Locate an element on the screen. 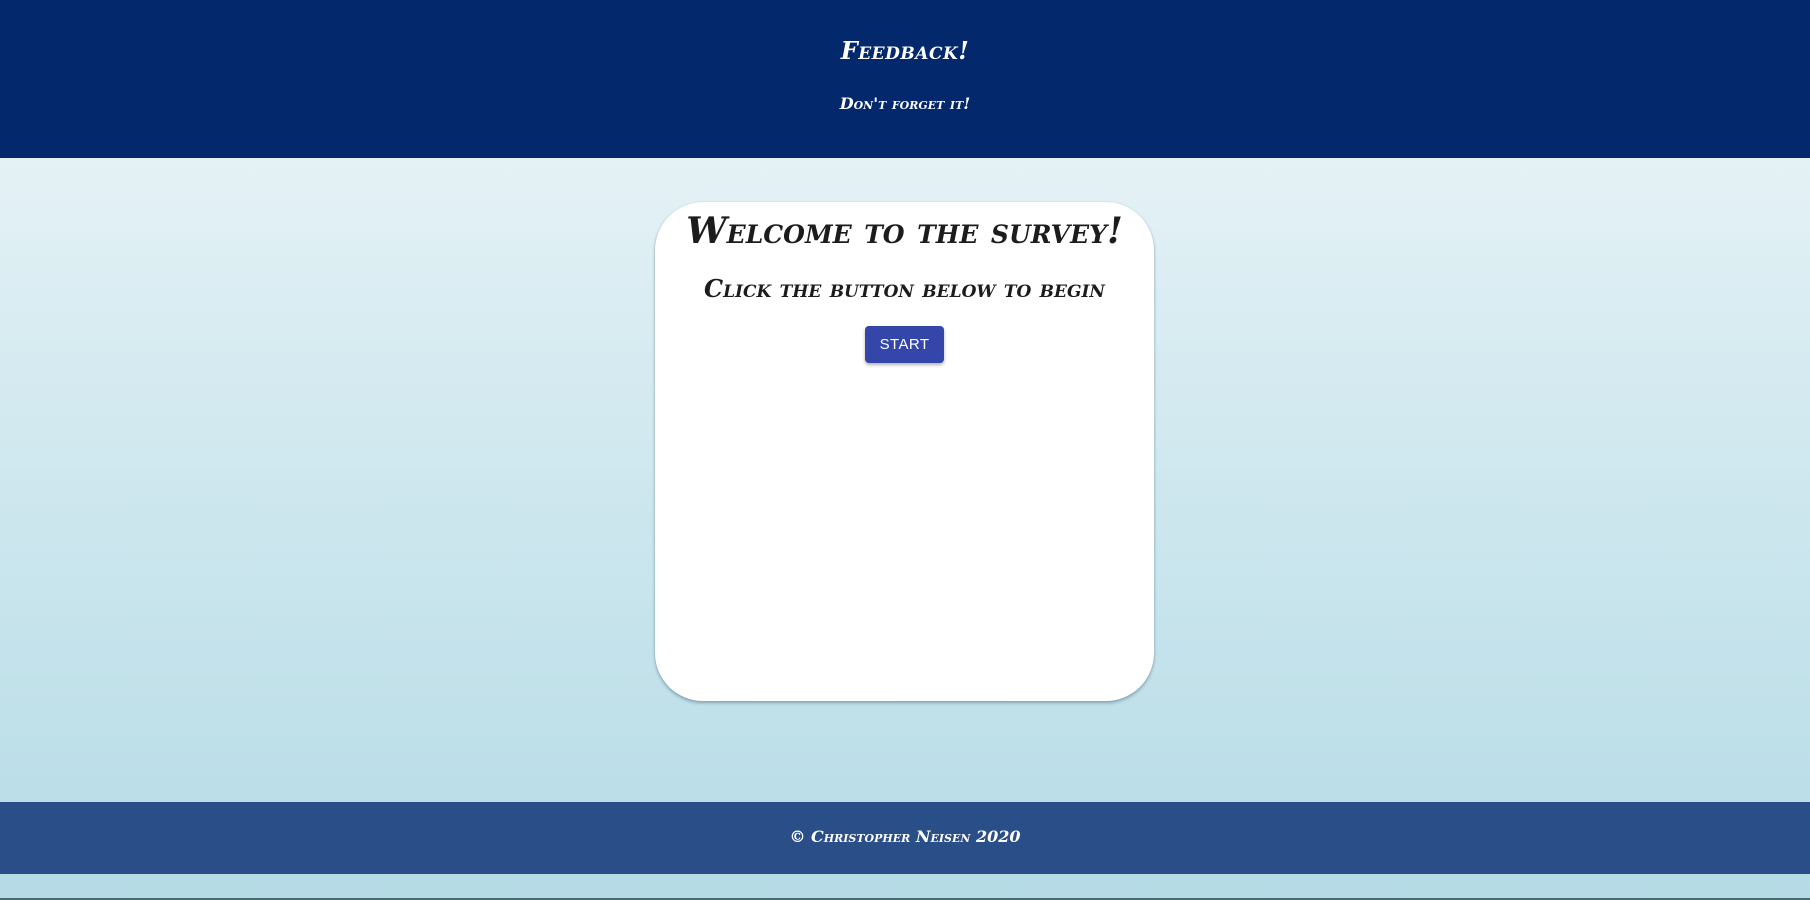 The image size is (1810, 900). header-title: Feedback! is located at coordinates (905, 50).